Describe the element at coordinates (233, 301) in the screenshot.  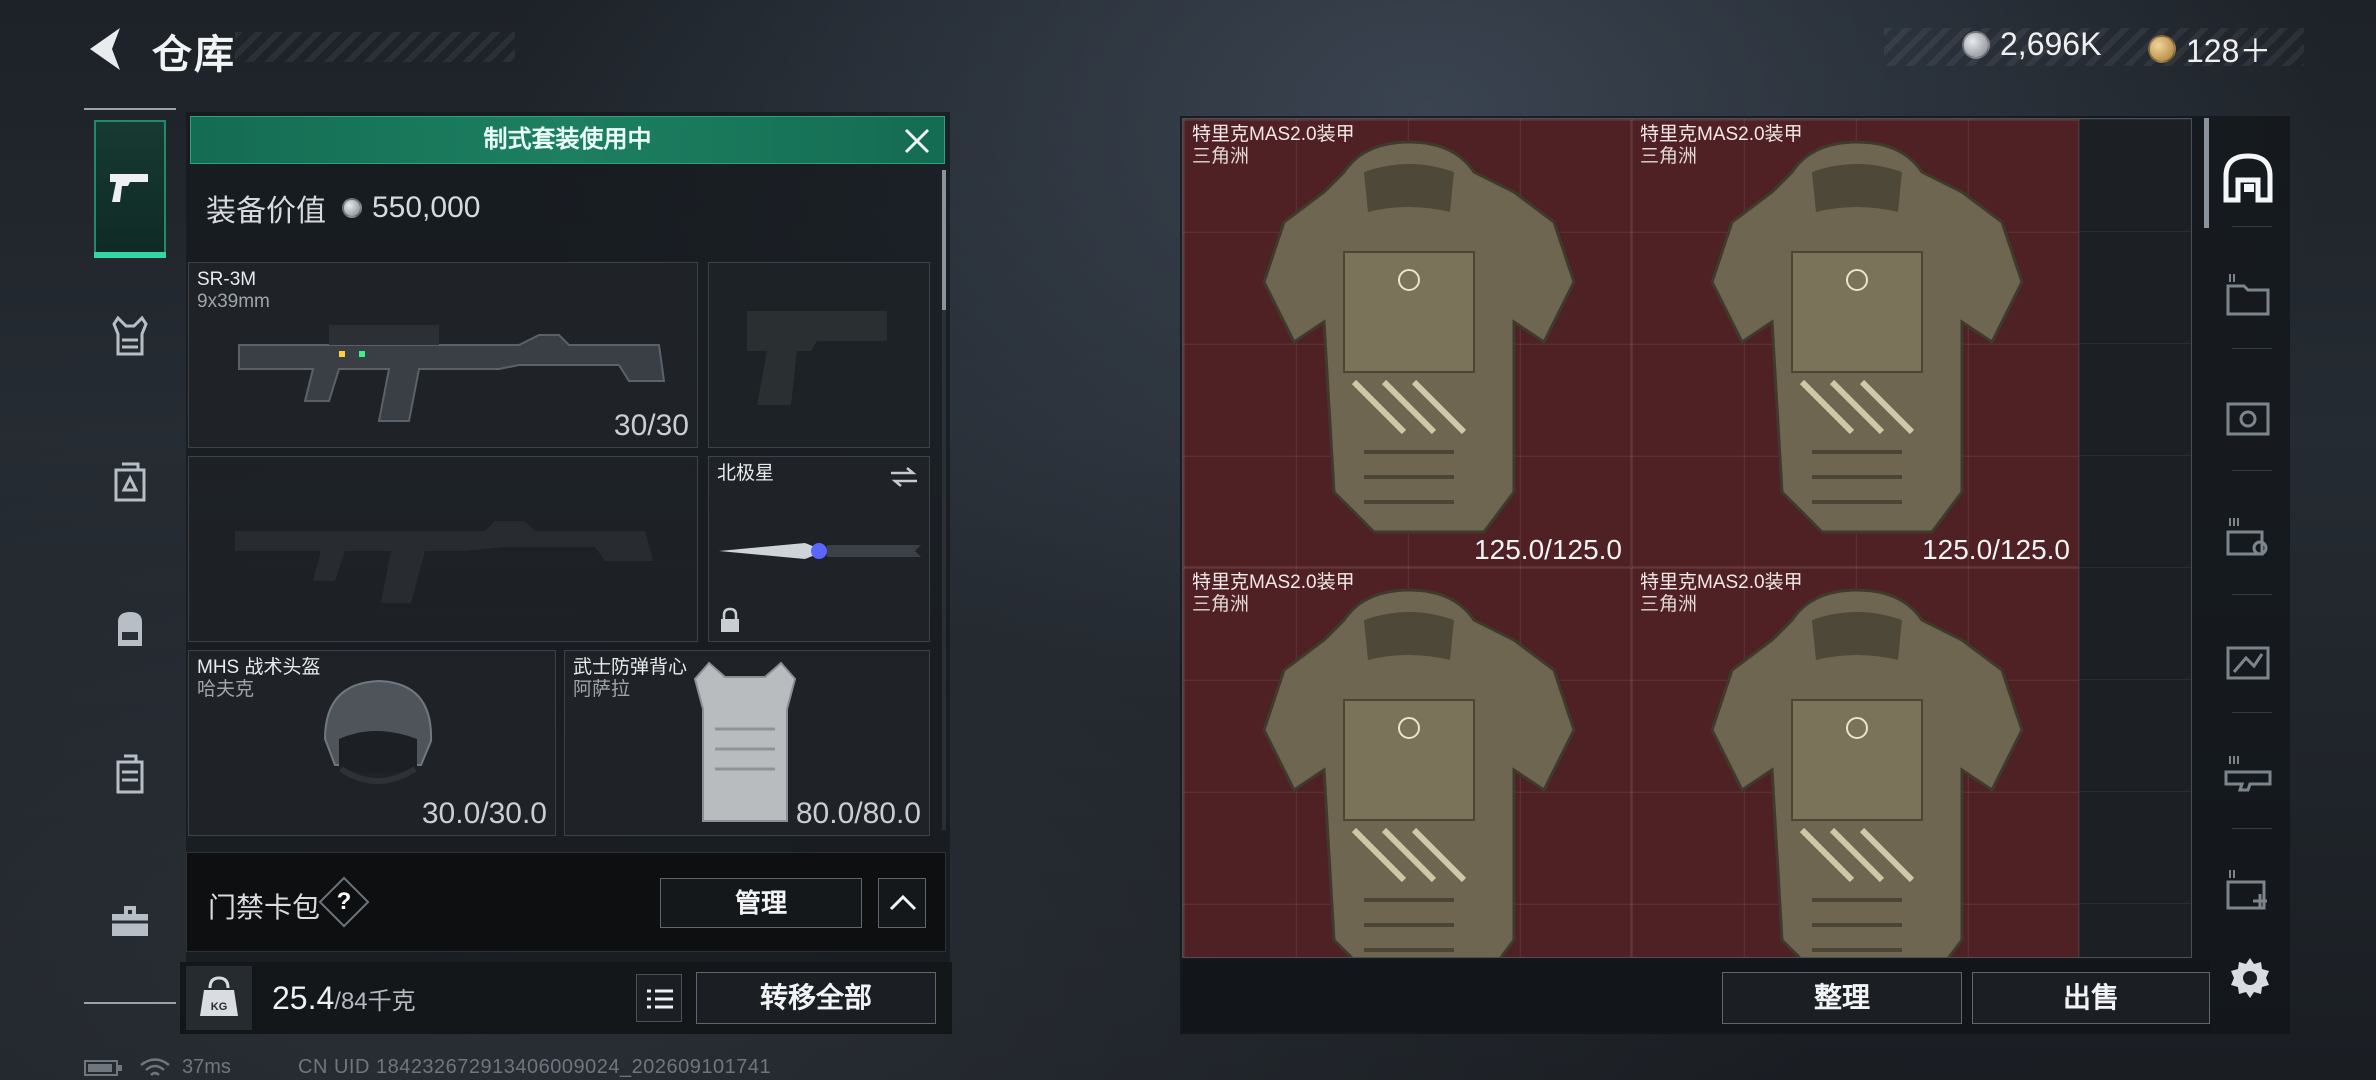
I see `weapon-caliber: 9x39mm` at that location.